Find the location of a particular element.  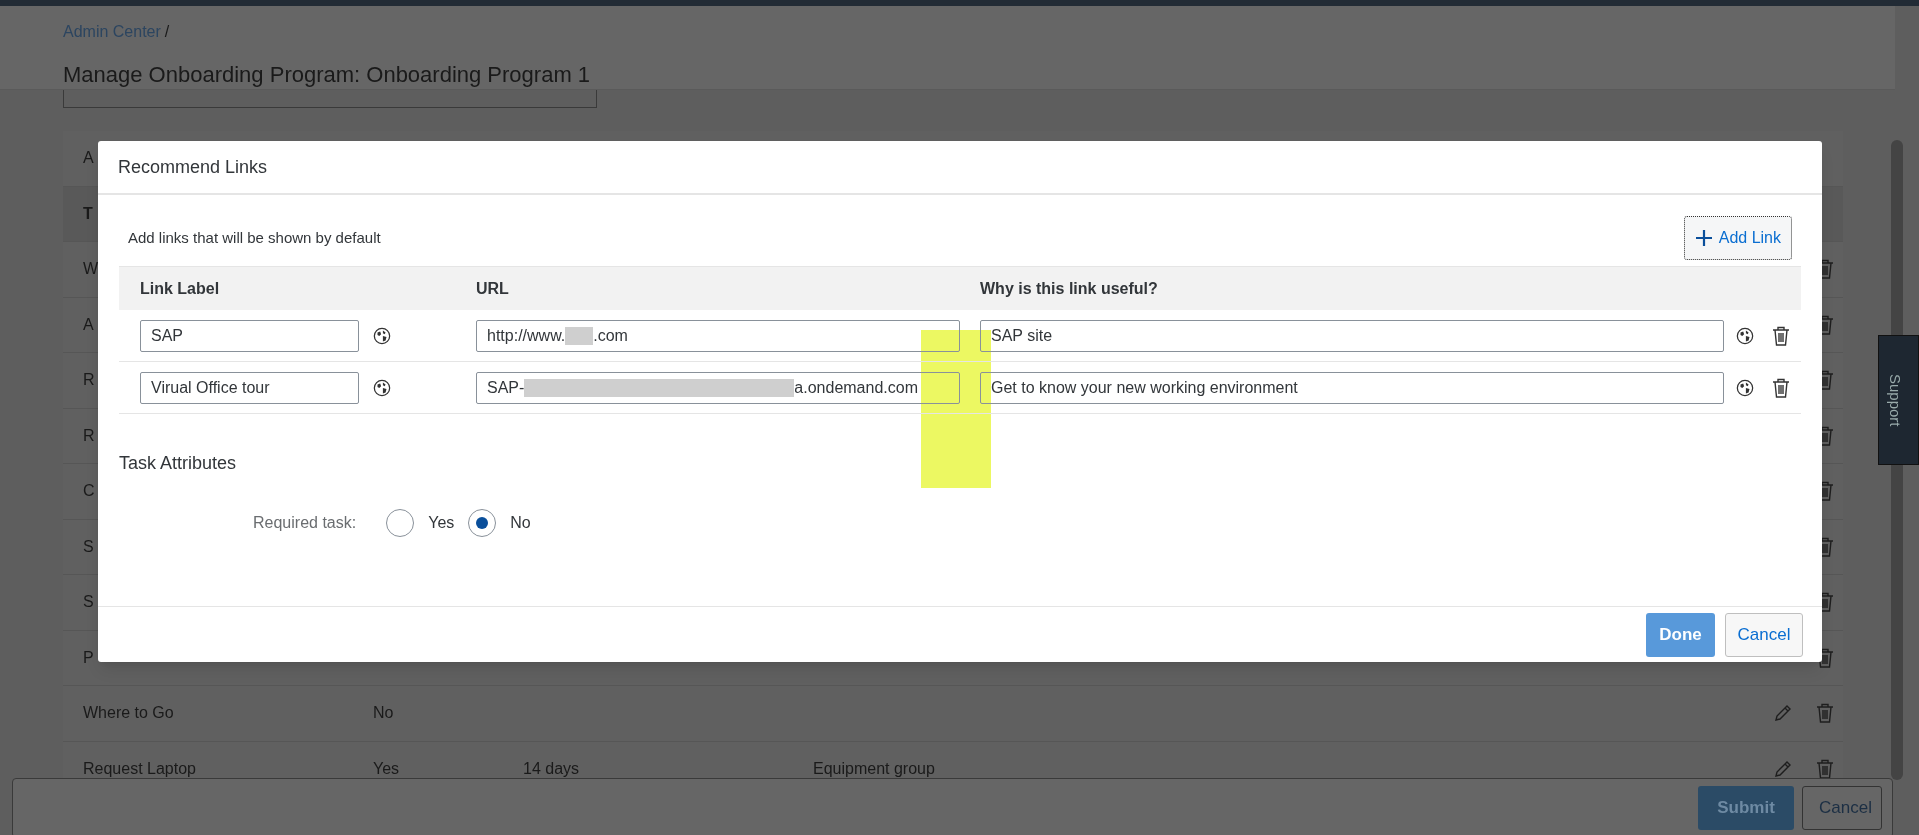

plus-icon is located at coordinates (1703, 238).